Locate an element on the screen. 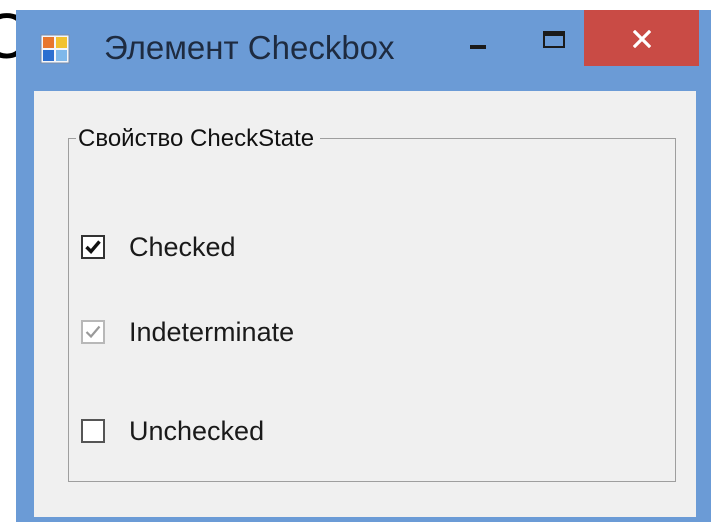  checkbox-checked-box is located at coordinates (93, 247).